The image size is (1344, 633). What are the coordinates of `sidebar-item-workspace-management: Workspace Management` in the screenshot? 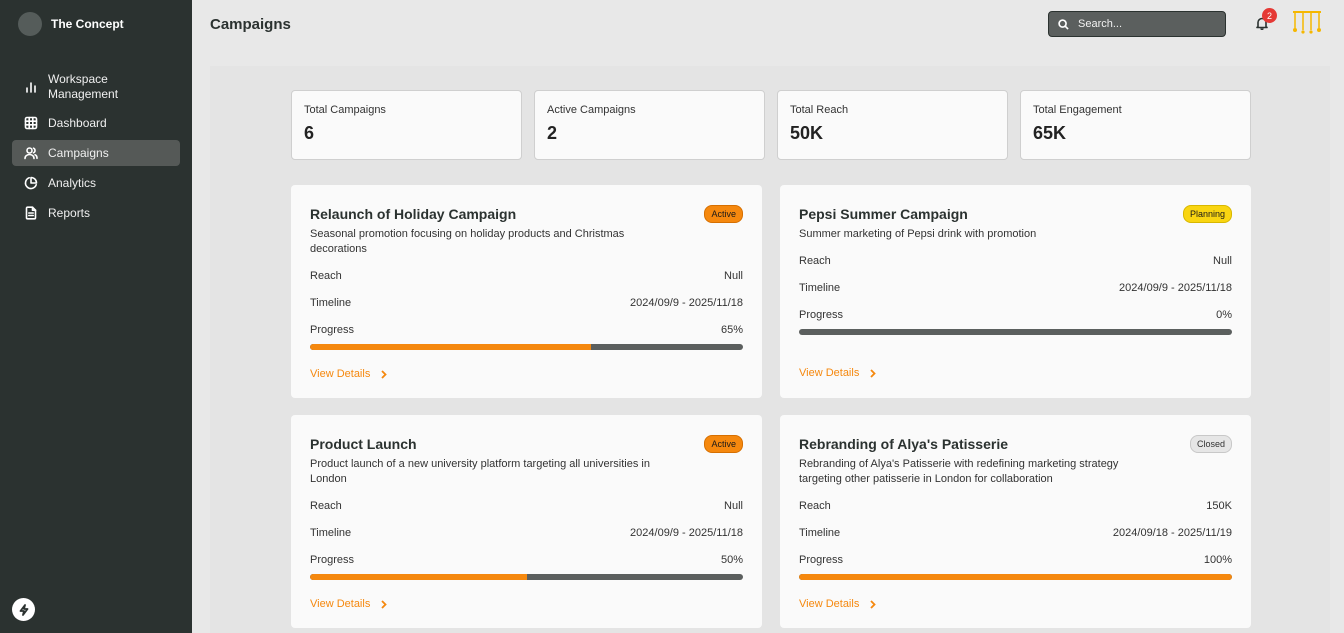 It's located at (96, 87).